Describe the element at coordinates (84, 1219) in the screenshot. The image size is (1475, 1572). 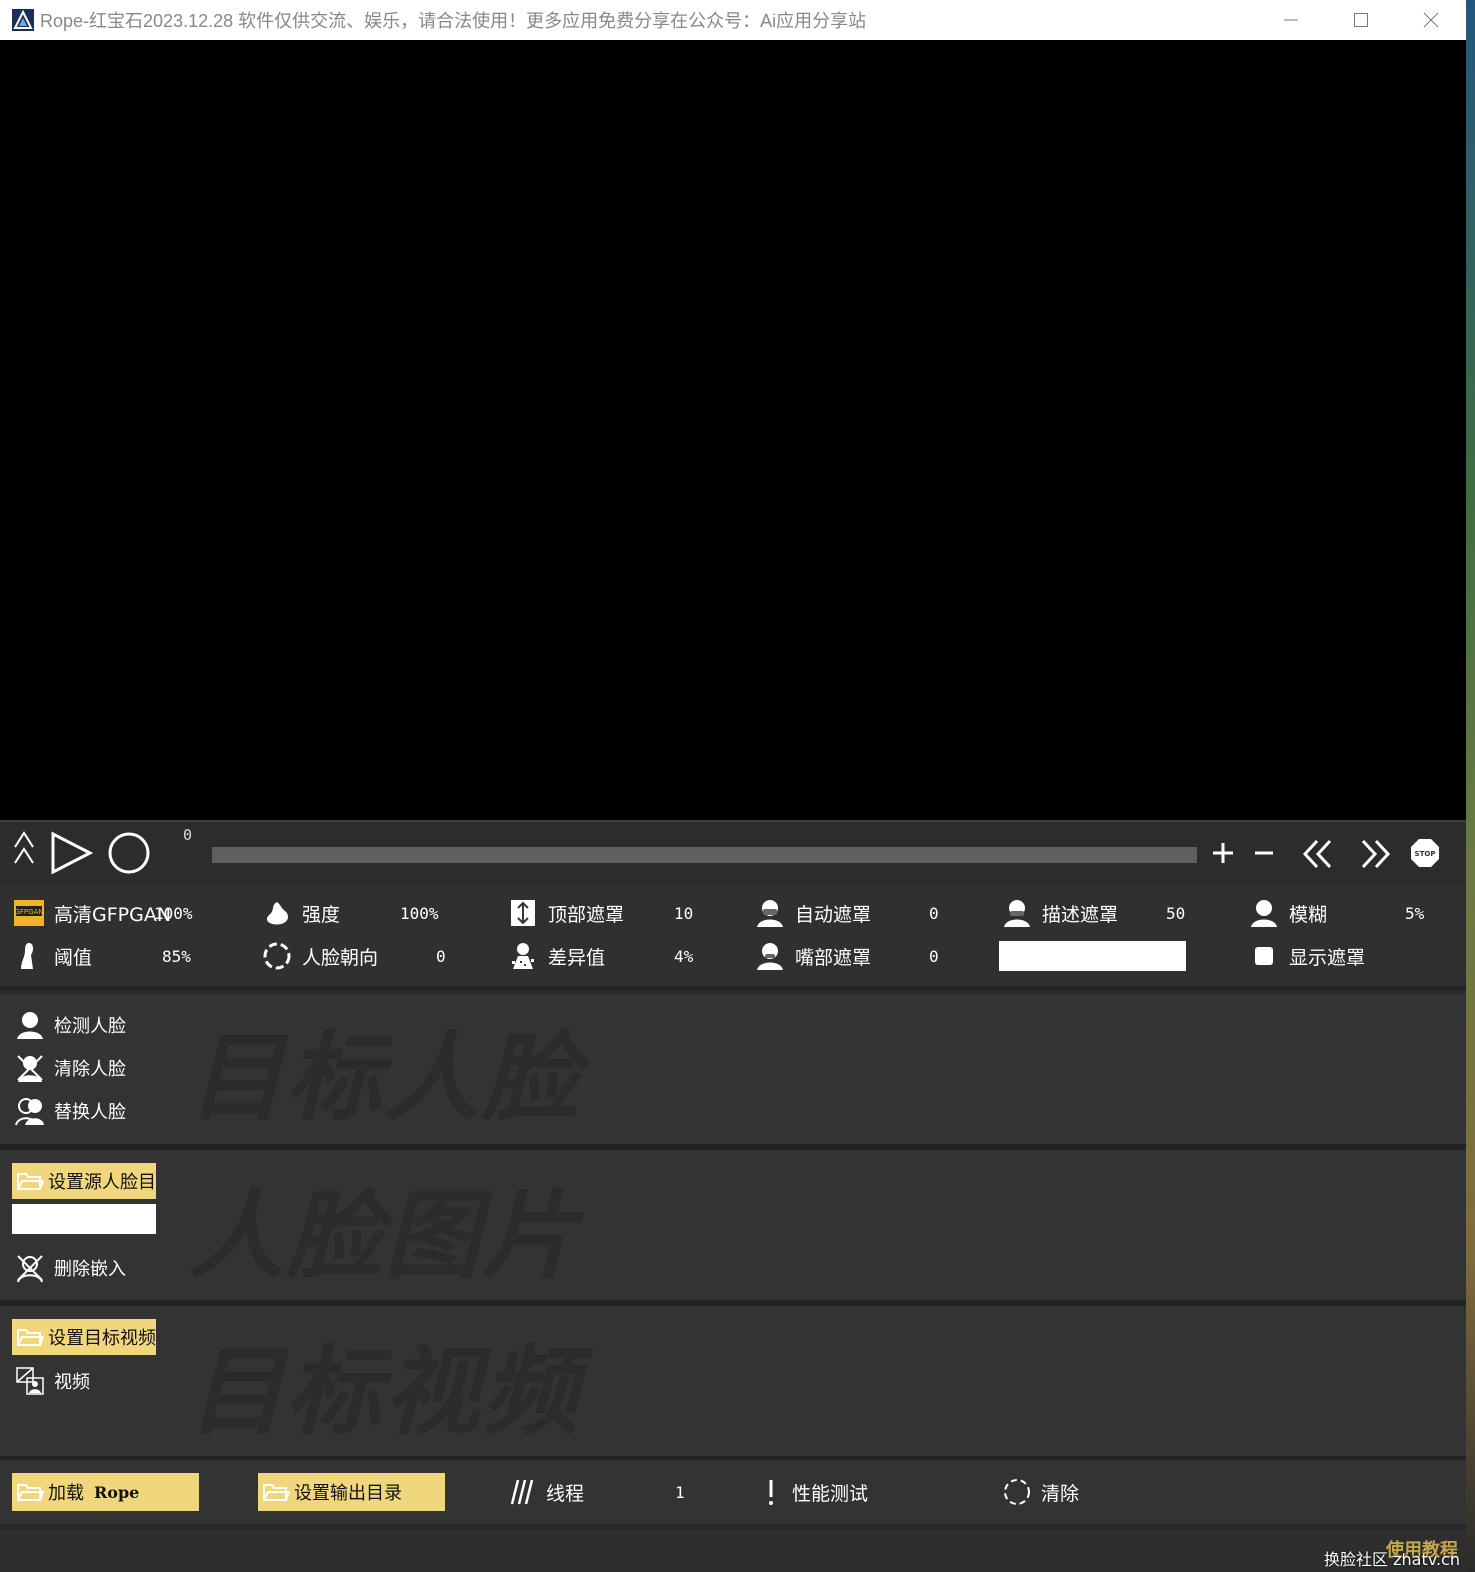
I see `source-search-input` at that location.